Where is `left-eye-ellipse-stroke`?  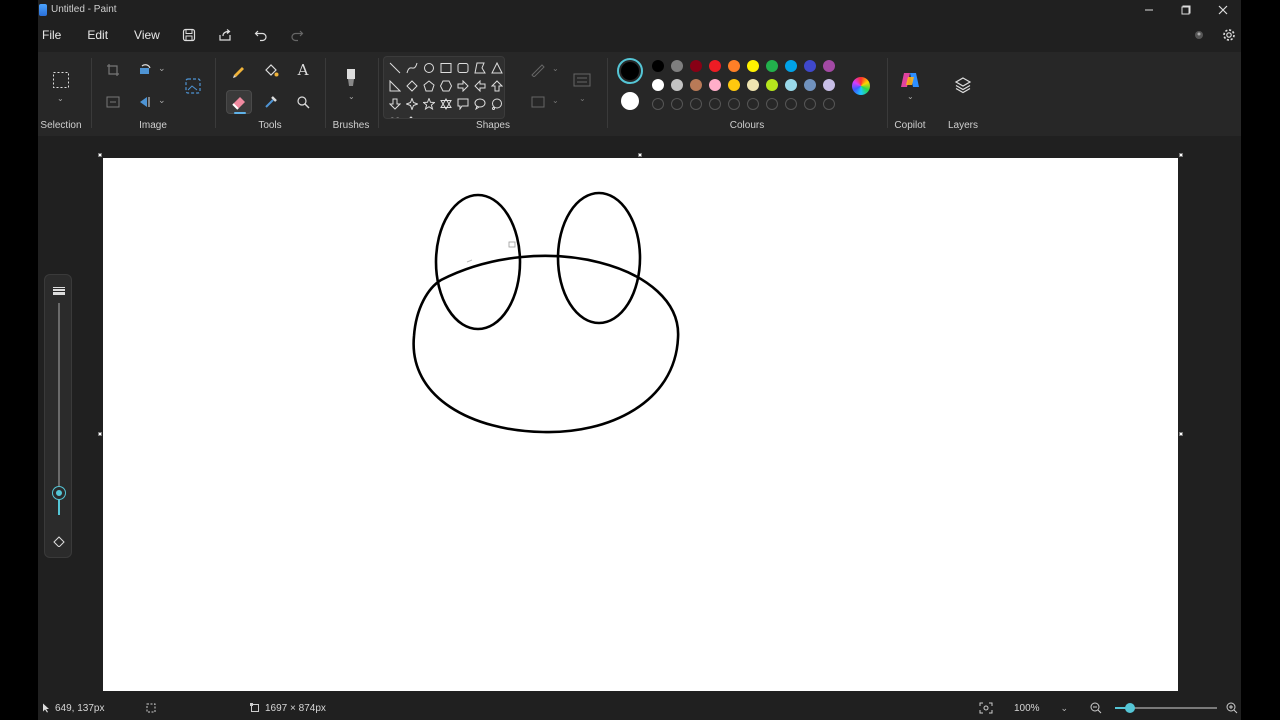
left-eye-ellipse-stroke is located at coordinates (478, 262).